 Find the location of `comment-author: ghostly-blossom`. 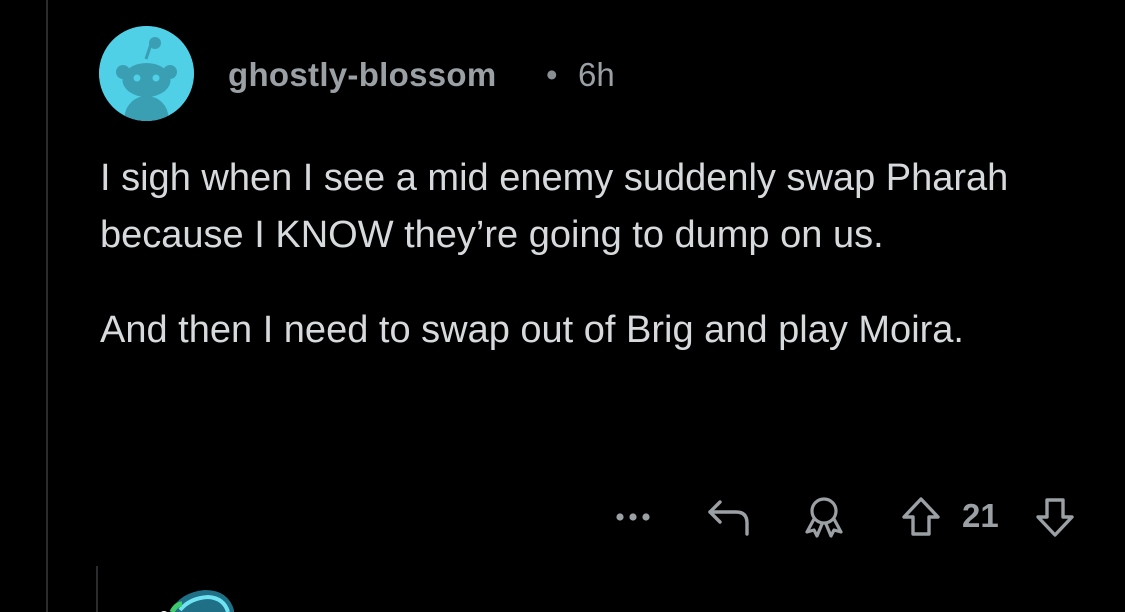

comment-author: ghostly-blossom is located at coordinates (362, 75).